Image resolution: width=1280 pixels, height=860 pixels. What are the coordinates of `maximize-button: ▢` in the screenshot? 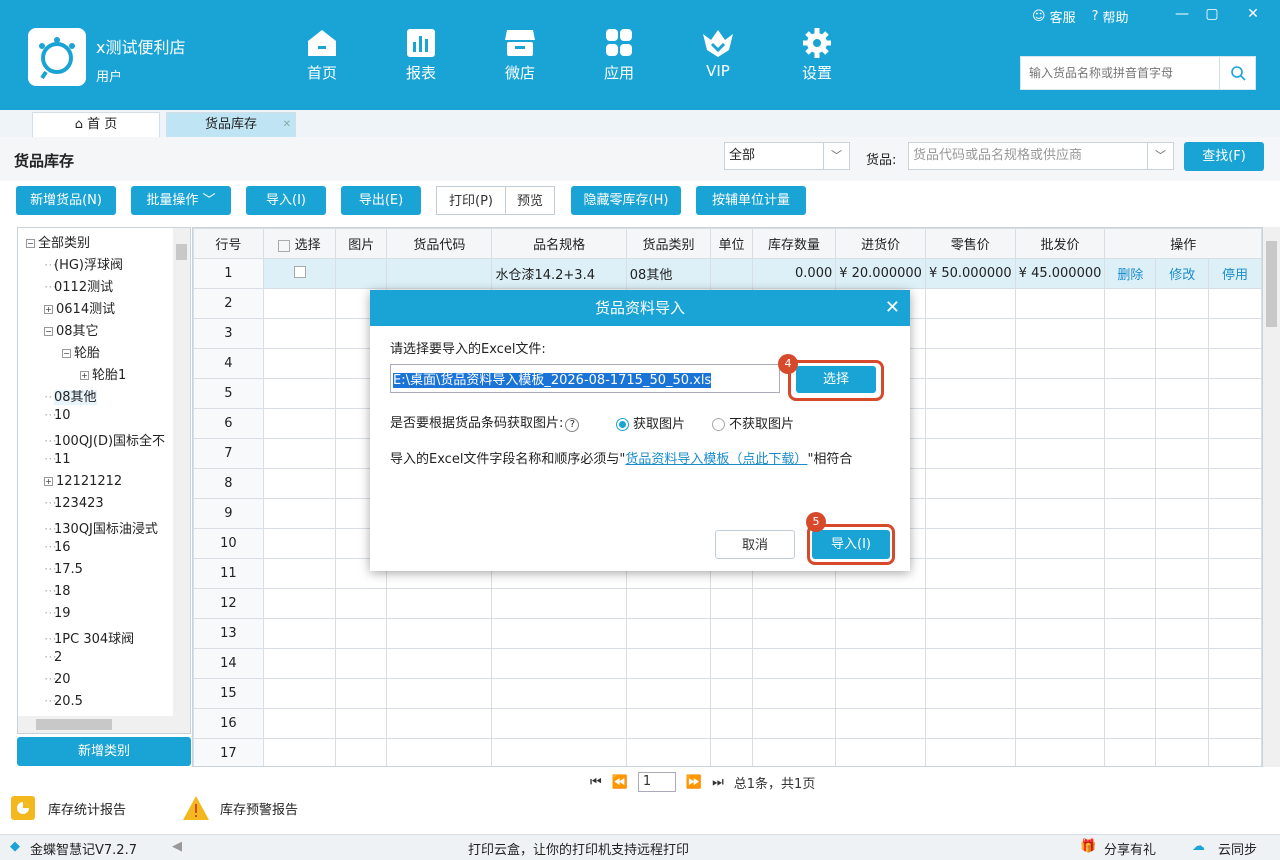 It's located at (1212, 14).